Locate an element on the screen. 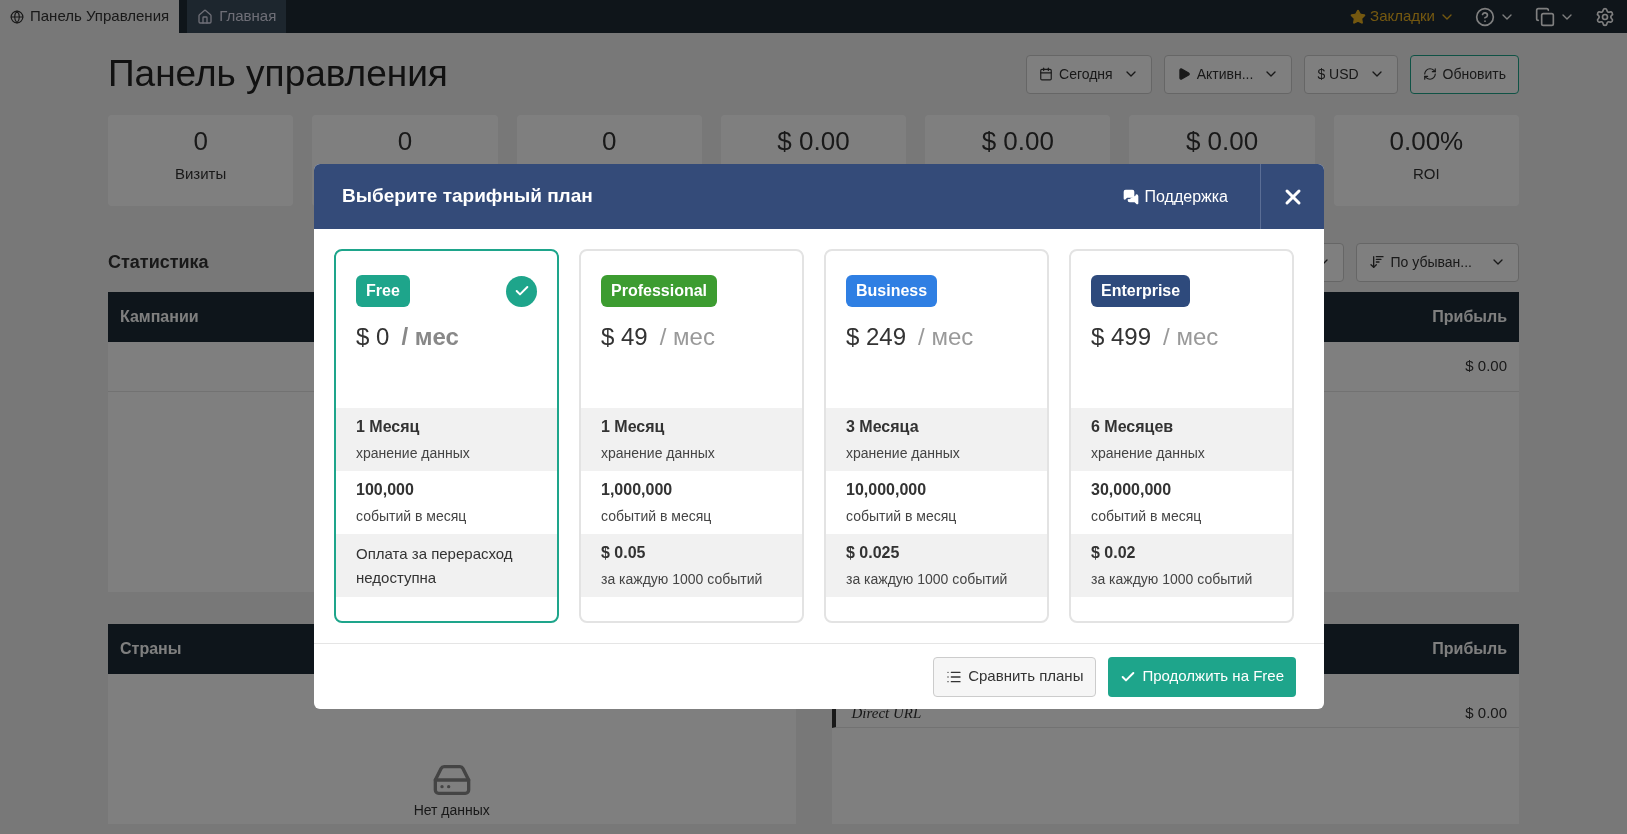  dialog-title: Выберите тарифный план is located at coordinates (467, 196).